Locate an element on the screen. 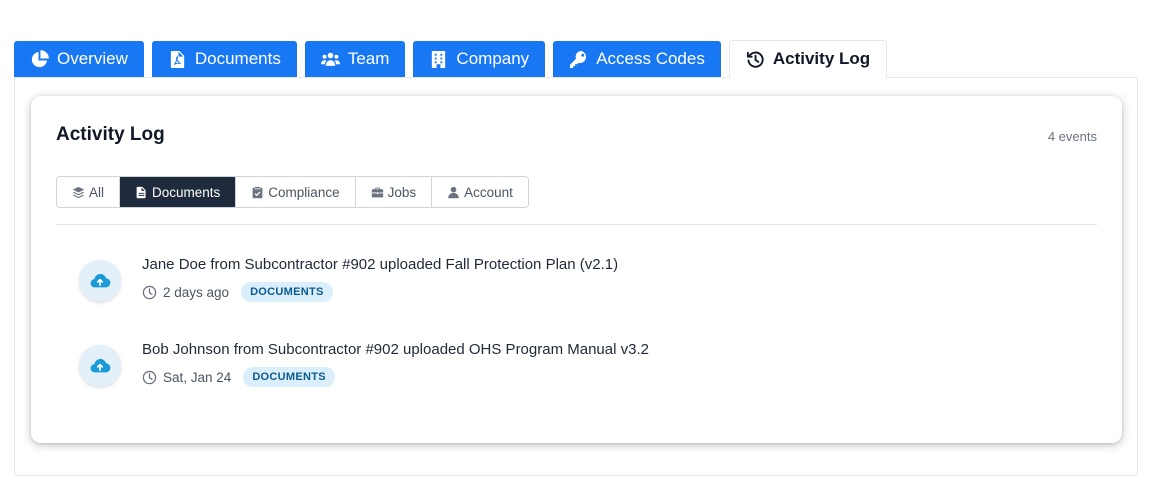 Image resolution: width=1153 pixels, height=494 pixels. key-icon is located at coordinates (578, 59).